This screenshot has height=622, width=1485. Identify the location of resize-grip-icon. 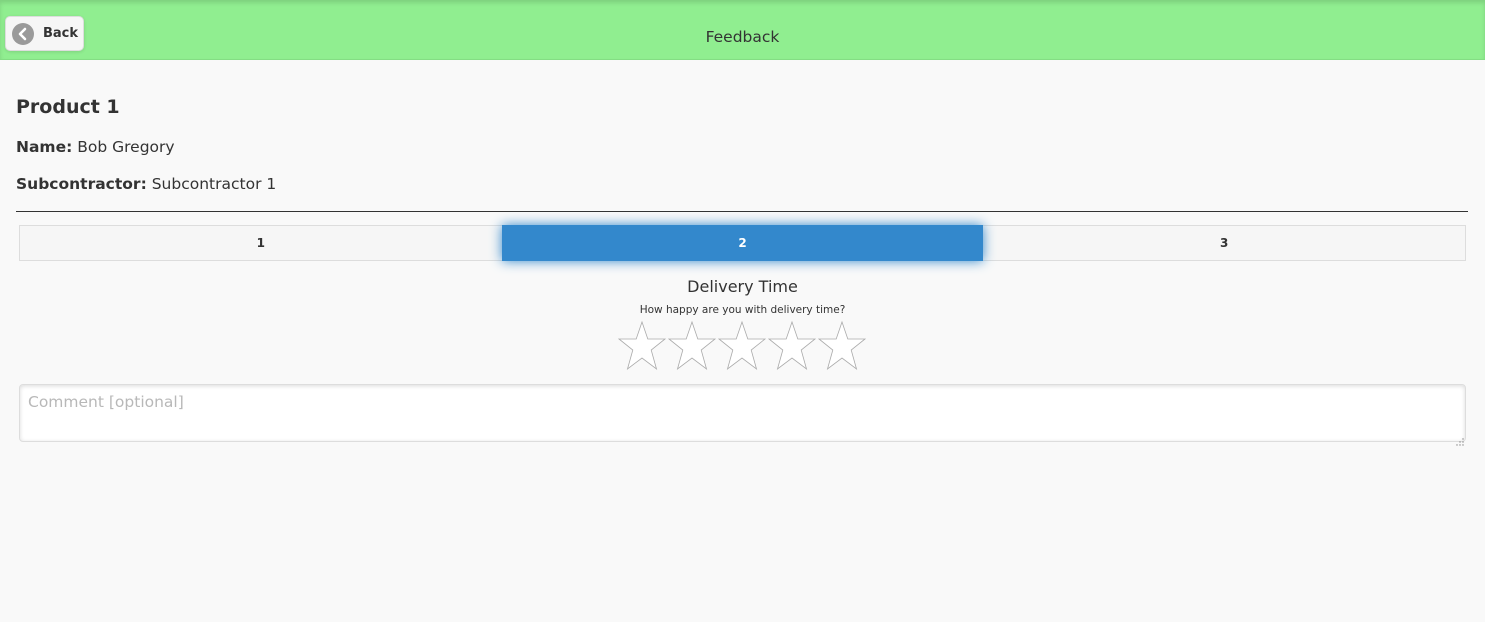
(1459, 438).